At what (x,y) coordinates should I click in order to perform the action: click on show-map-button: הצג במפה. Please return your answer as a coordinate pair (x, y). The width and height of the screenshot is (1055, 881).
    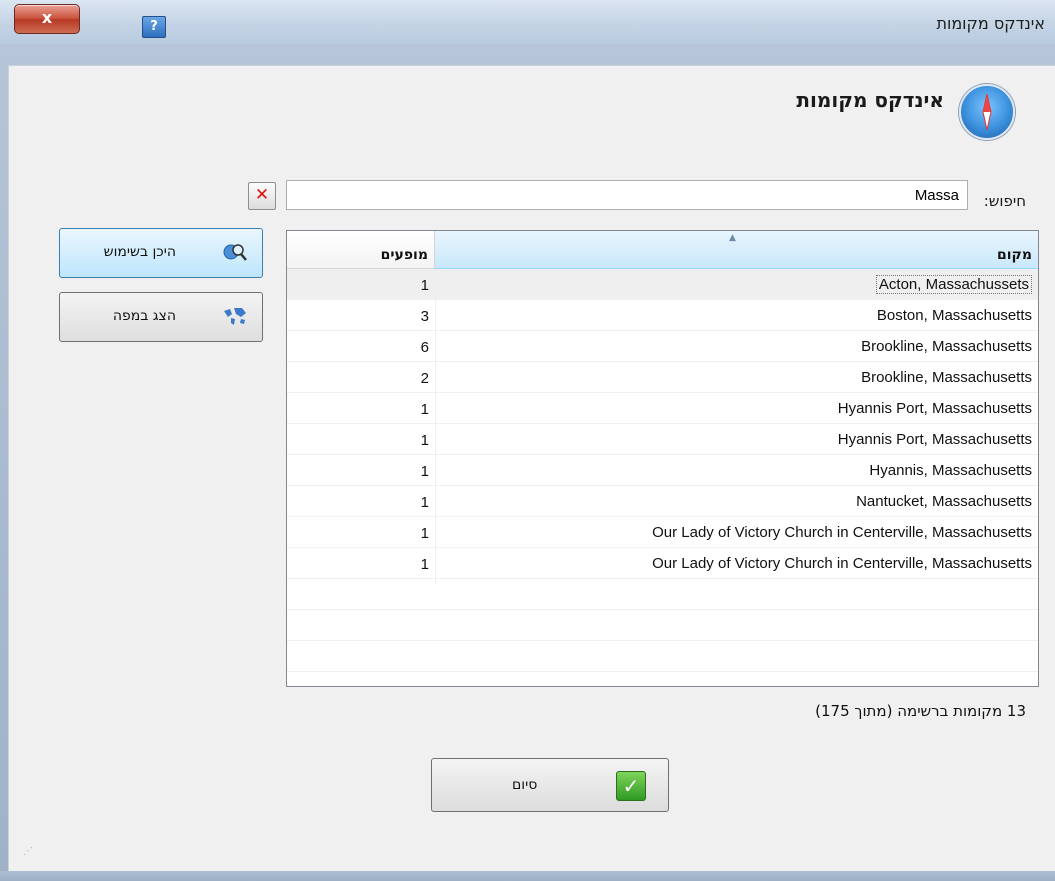
    Looking at the image, I should click on (161, 317).